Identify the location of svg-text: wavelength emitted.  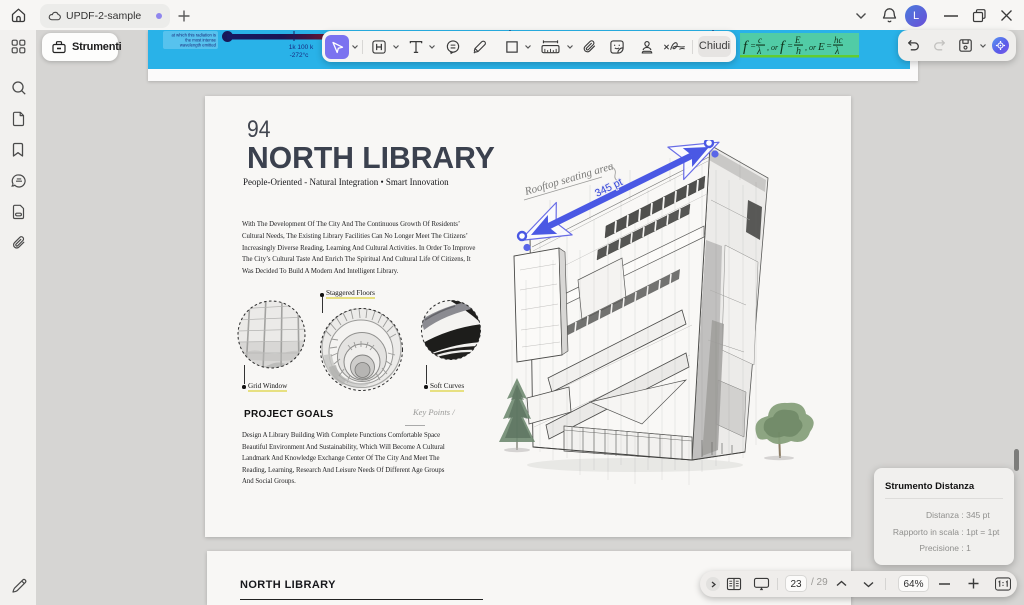
(198, 45).